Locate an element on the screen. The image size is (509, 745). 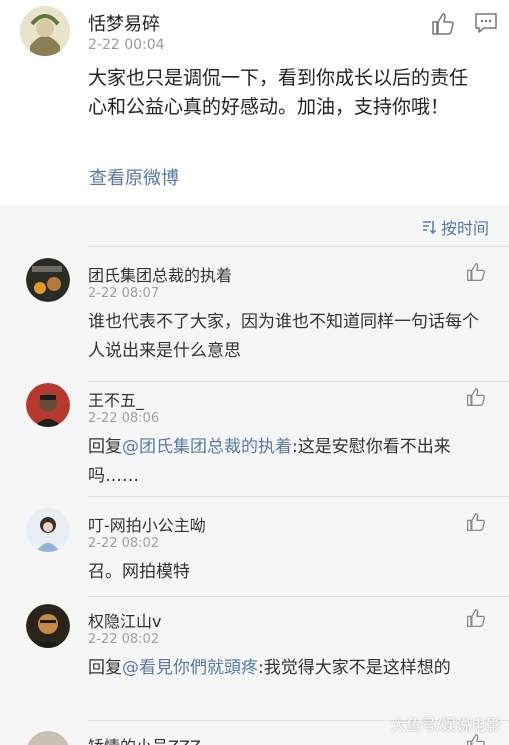
comment-time: 2-22 08:07 is located at coordinates (124, 293).